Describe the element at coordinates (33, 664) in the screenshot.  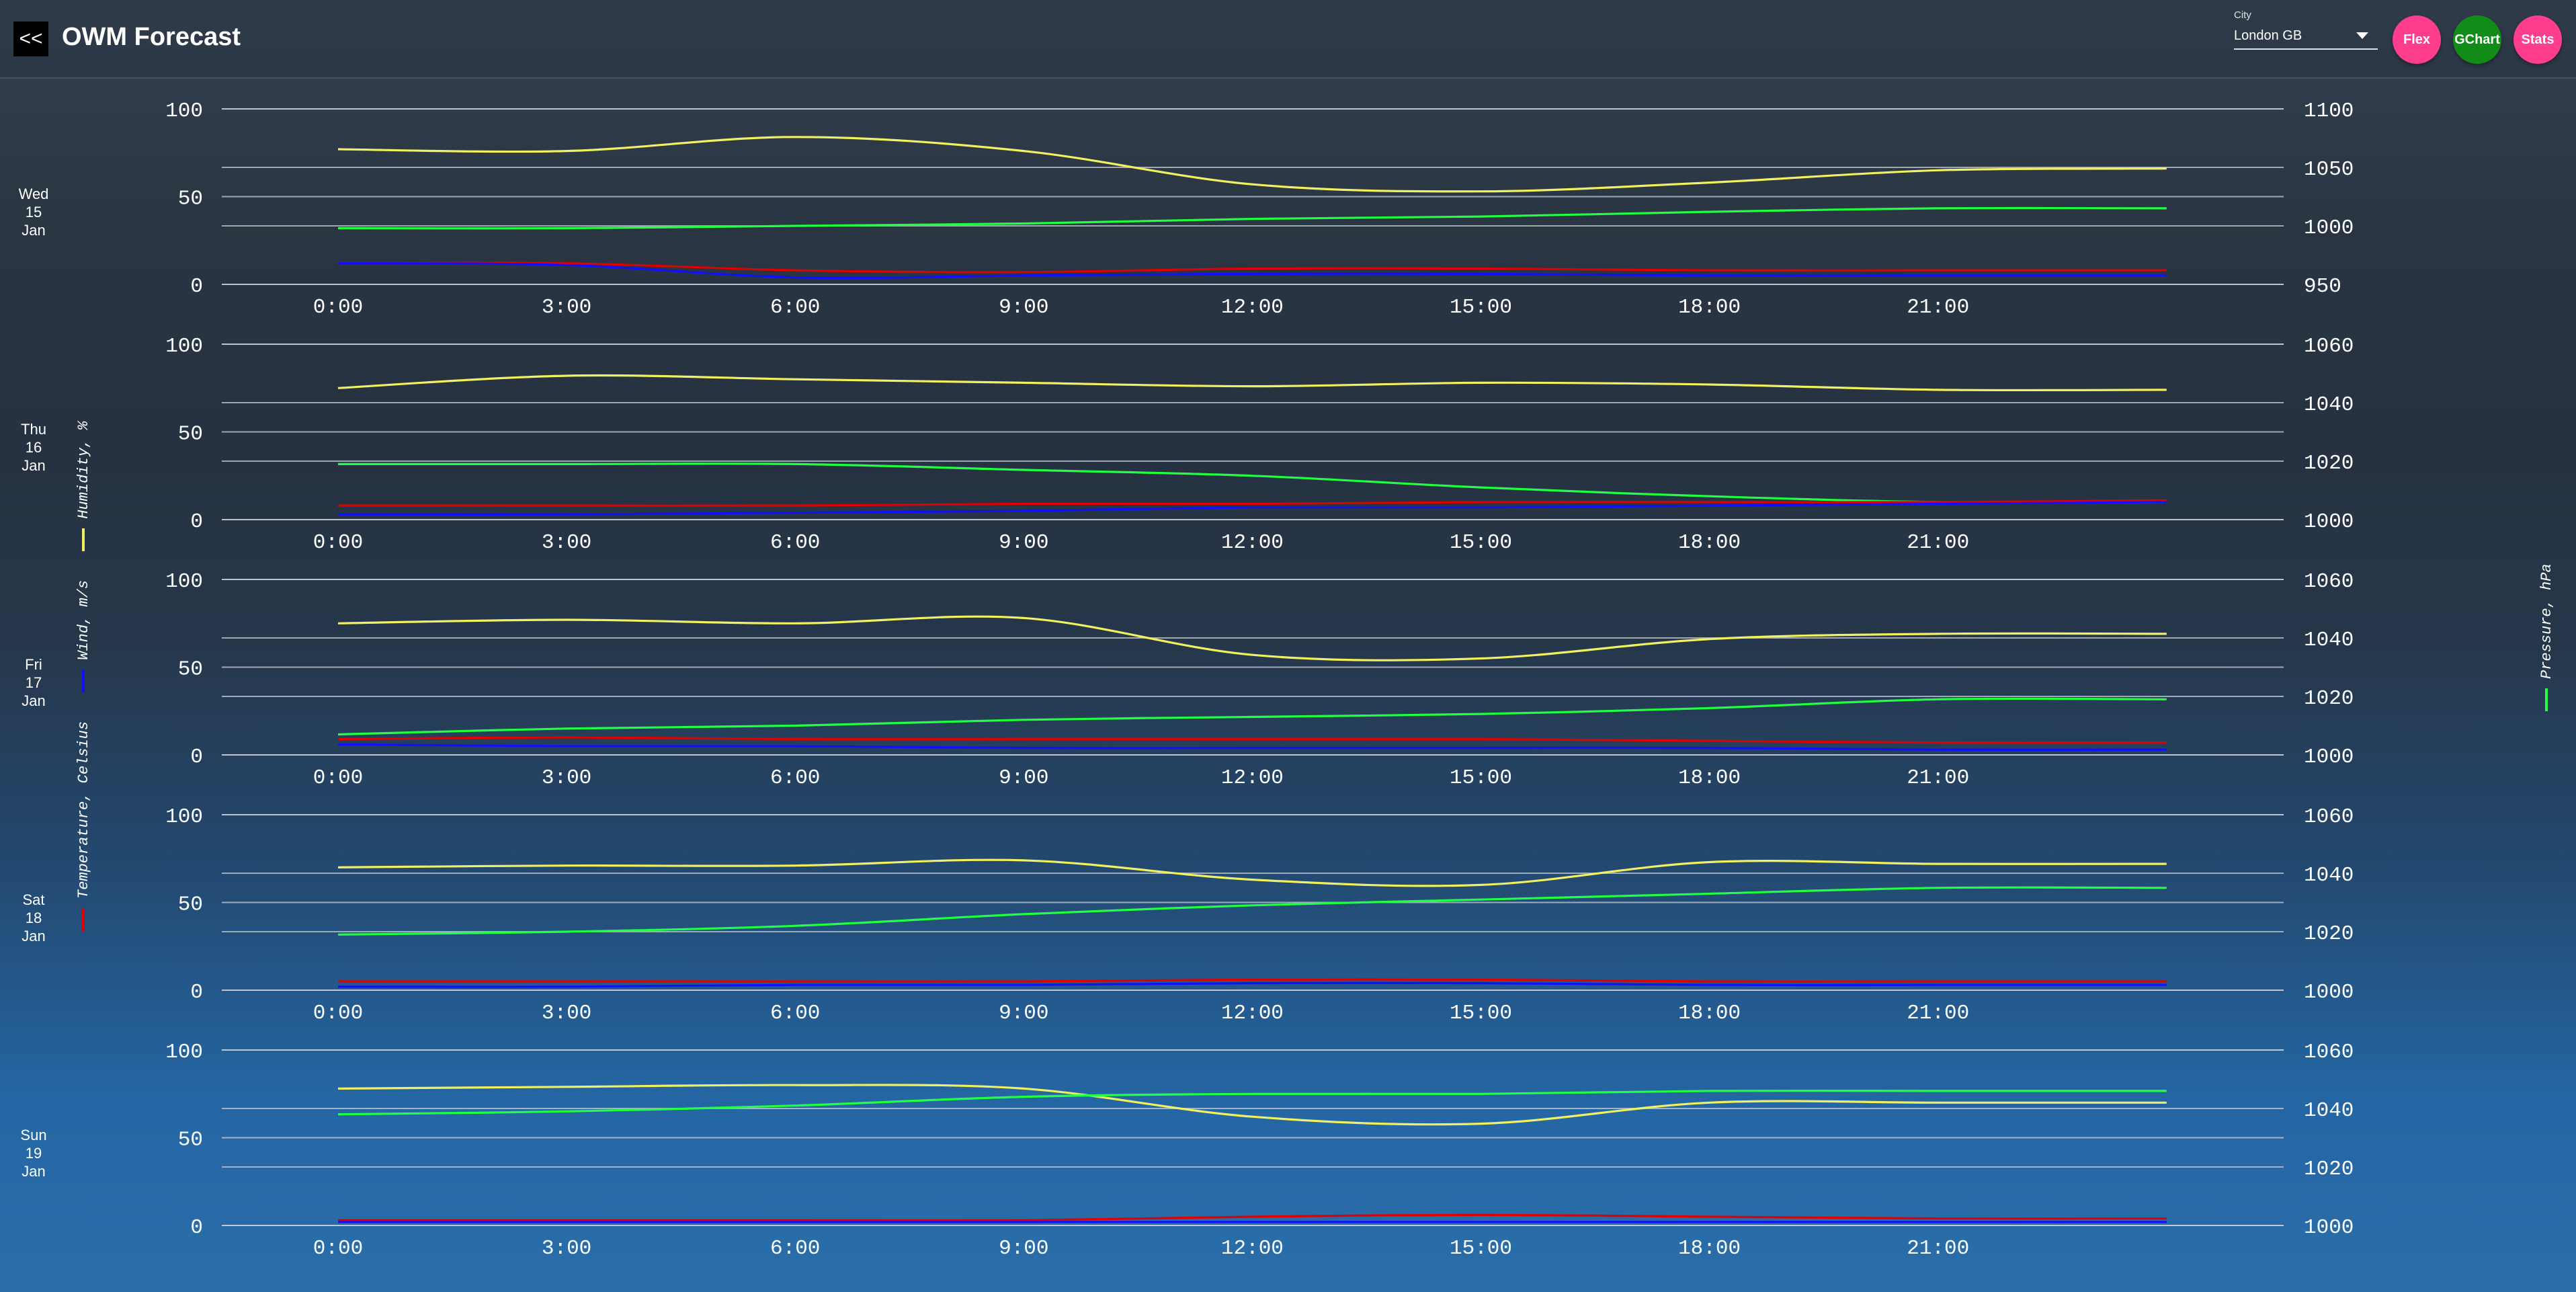
I see `day-label: Fri` at that location.